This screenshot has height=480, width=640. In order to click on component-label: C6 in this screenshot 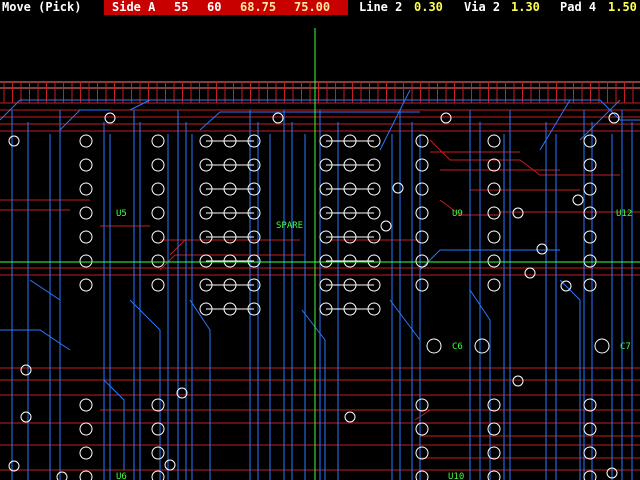, I will do `click(457, 347)`.